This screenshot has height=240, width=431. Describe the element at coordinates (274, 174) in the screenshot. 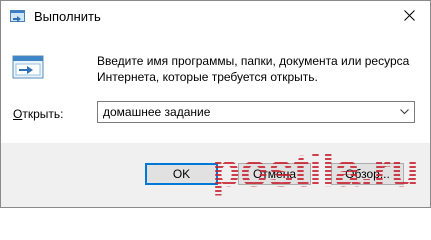

I see `cancel-button: Отмена` at that location.